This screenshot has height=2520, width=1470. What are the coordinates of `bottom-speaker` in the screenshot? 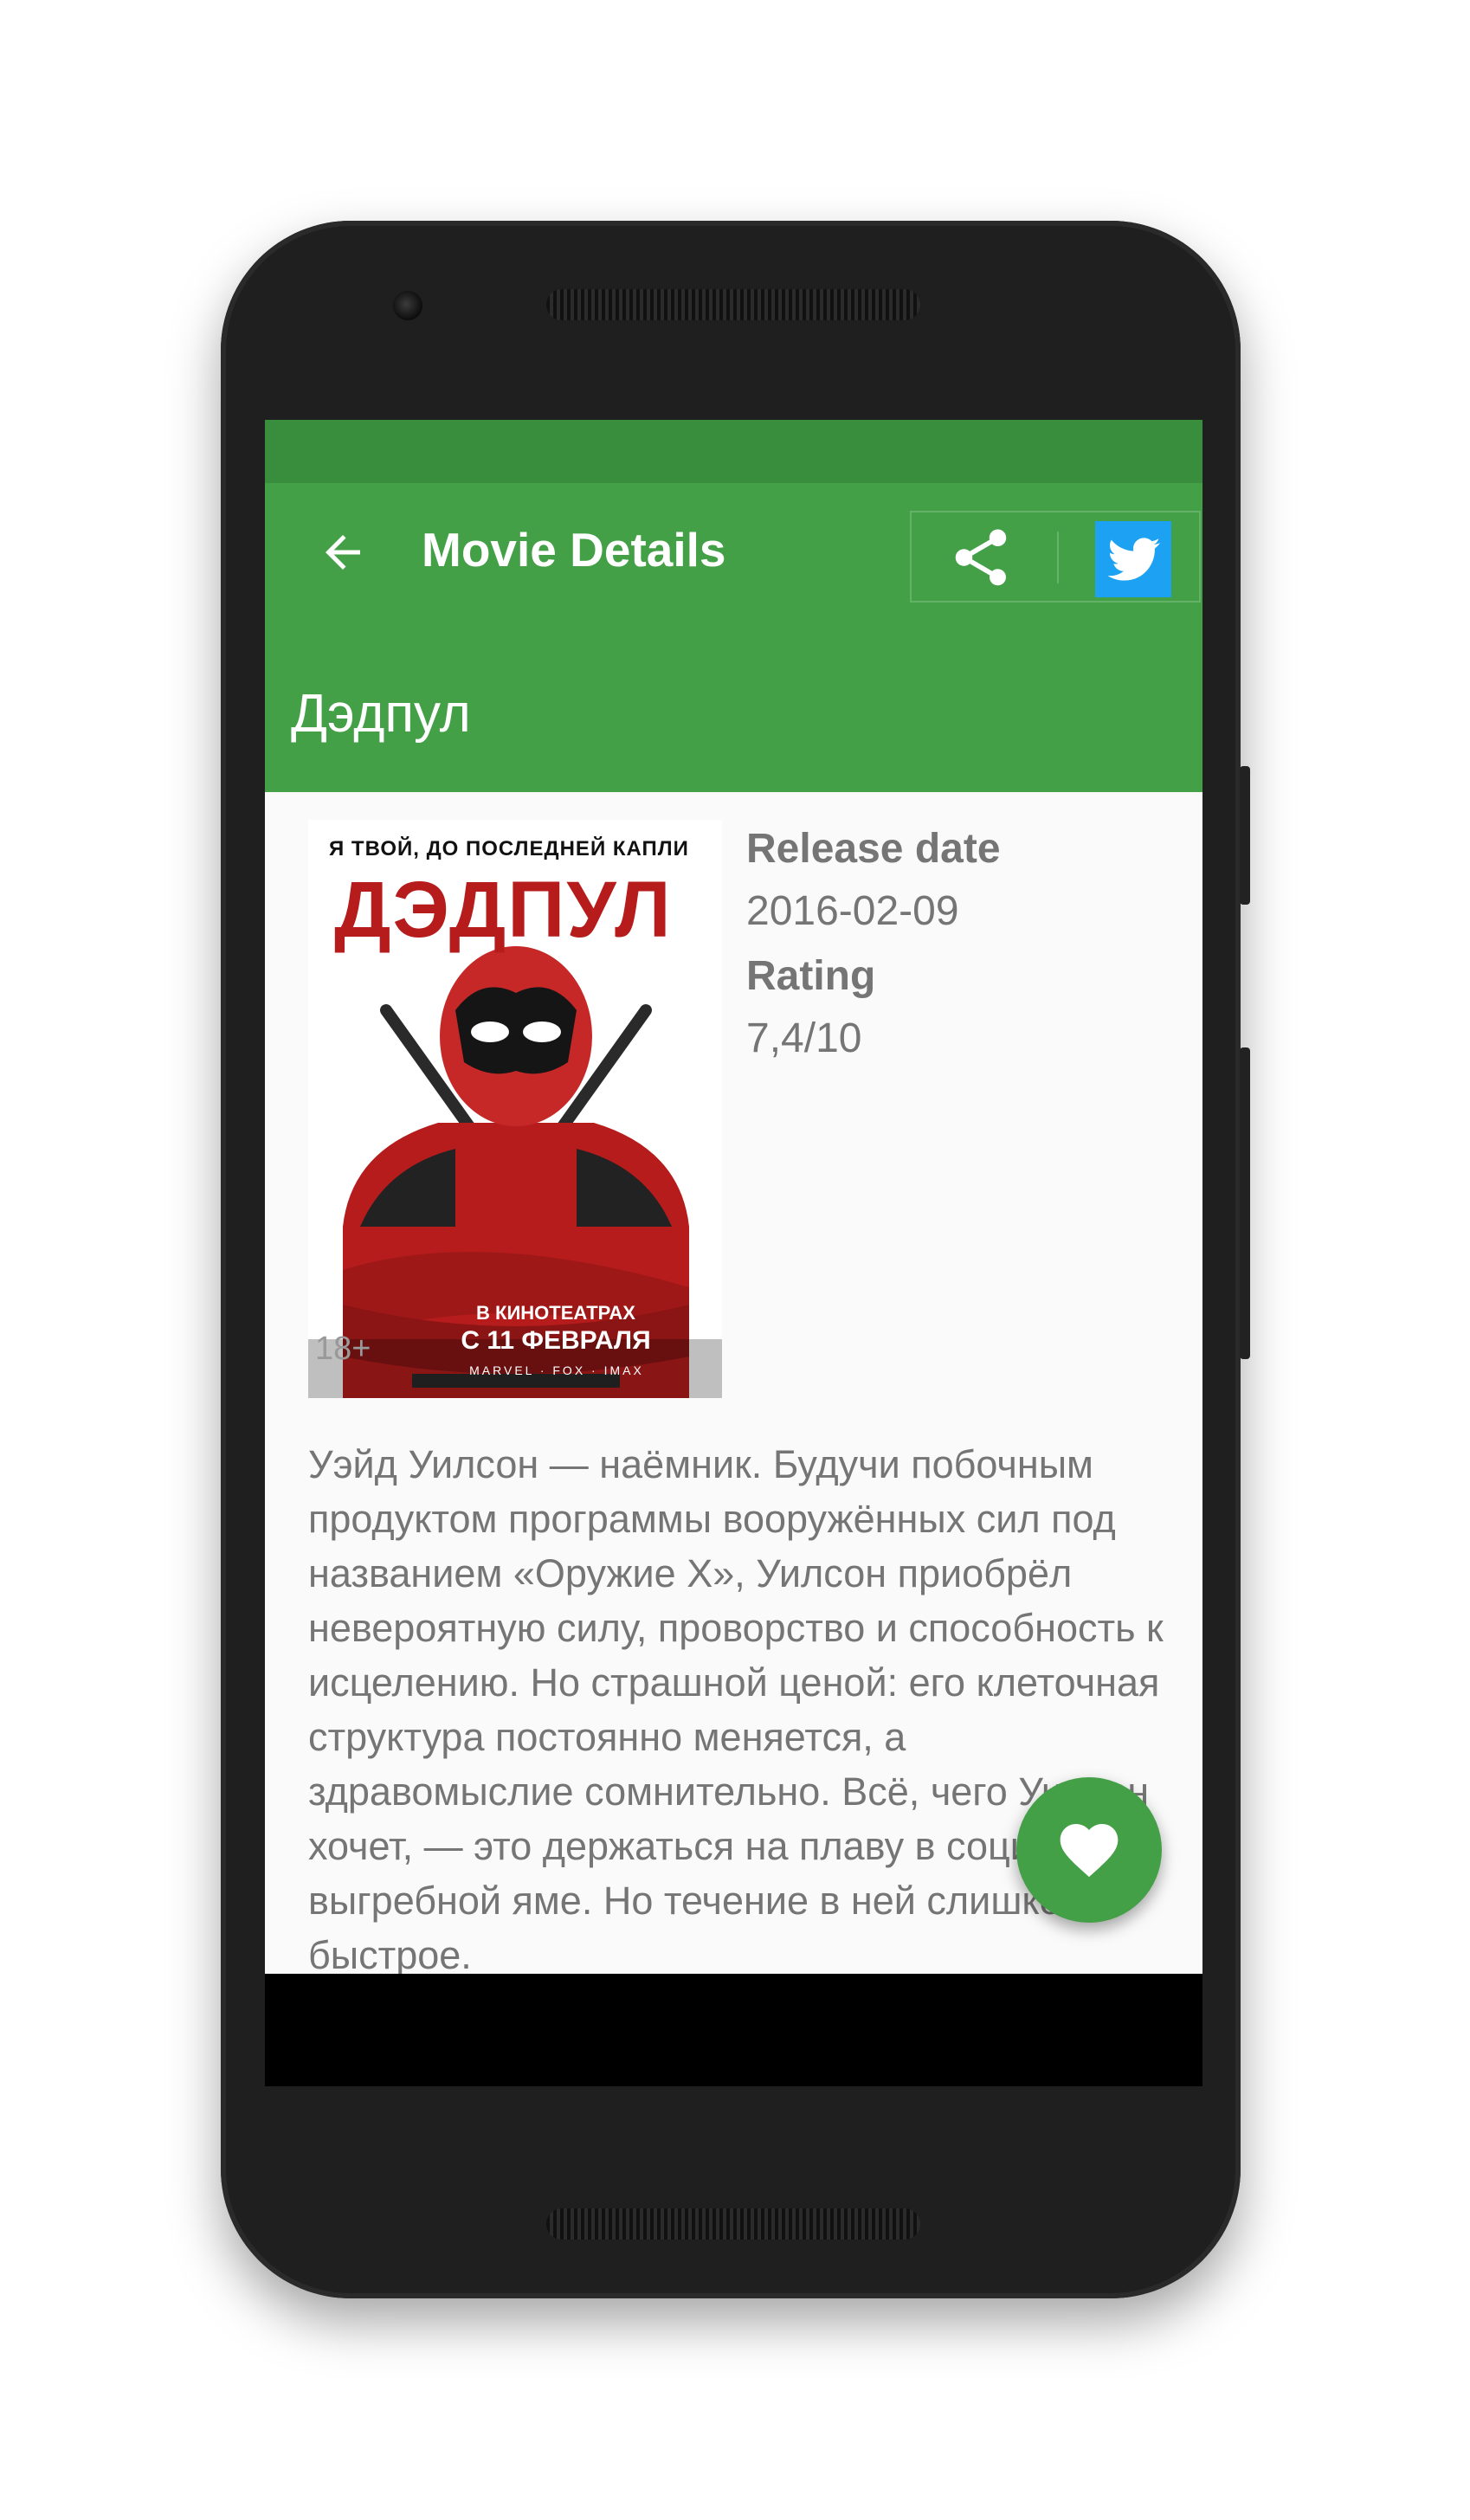 It's located at (733, 2224).